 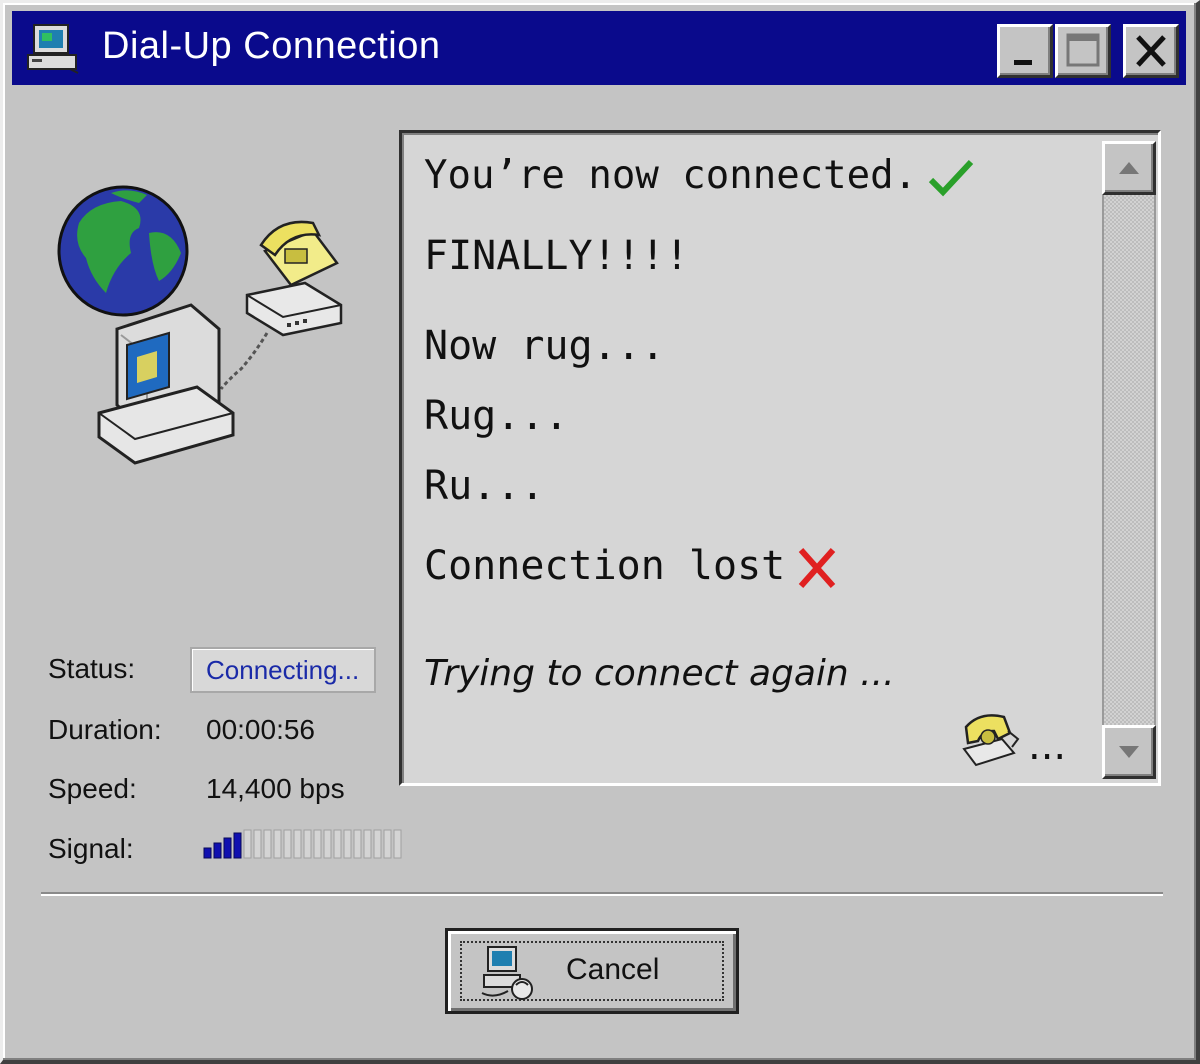 What do you see at coordinates (105, 729) in the screenshot?
I see `duration-label: Duration:` at bounding box center [105, 729].